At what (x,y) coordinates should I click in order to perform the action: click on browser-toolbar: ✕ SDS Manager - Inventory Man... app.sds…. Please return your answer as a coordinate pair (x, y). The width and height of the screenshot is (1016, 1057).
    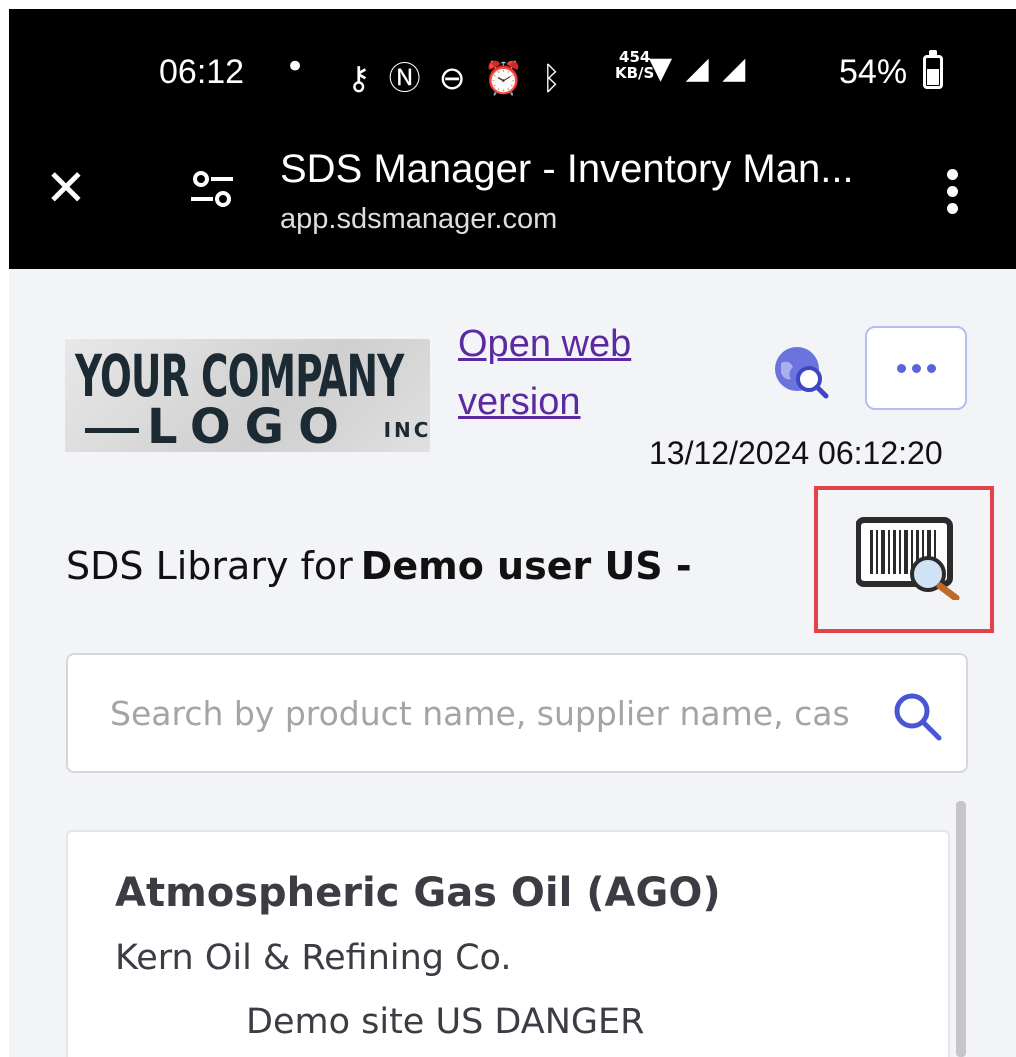
    Looking at the image, I should click on (512, 194).